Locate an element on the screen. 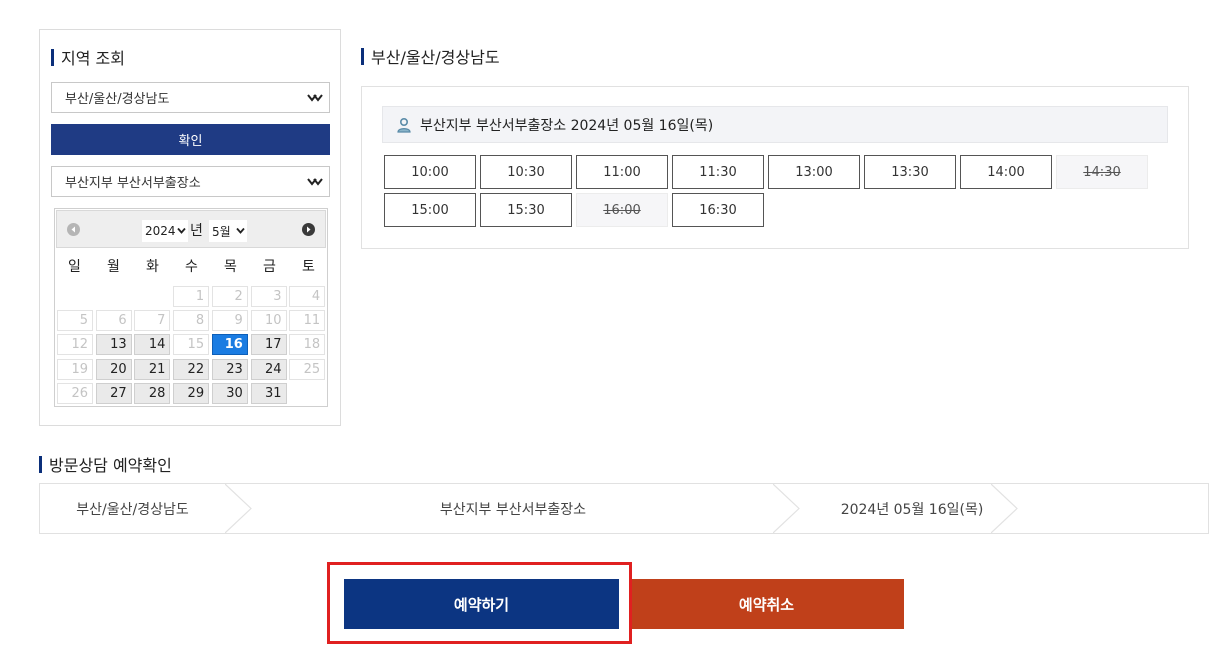 Image resolution: width=1215 pixels, height=649 pixels. time-slot: 11:00 is located at coordinates (622, 172).